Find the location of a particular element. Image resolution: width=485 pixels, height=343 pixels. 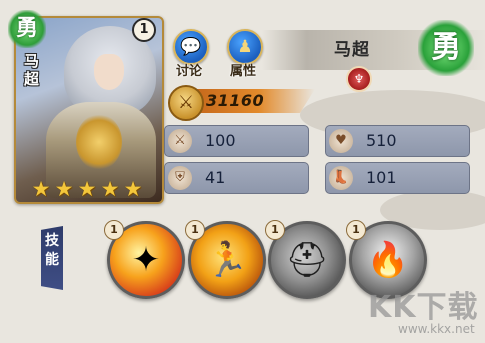

skills-label-text: 技能 is located at coordinates (52, 250).